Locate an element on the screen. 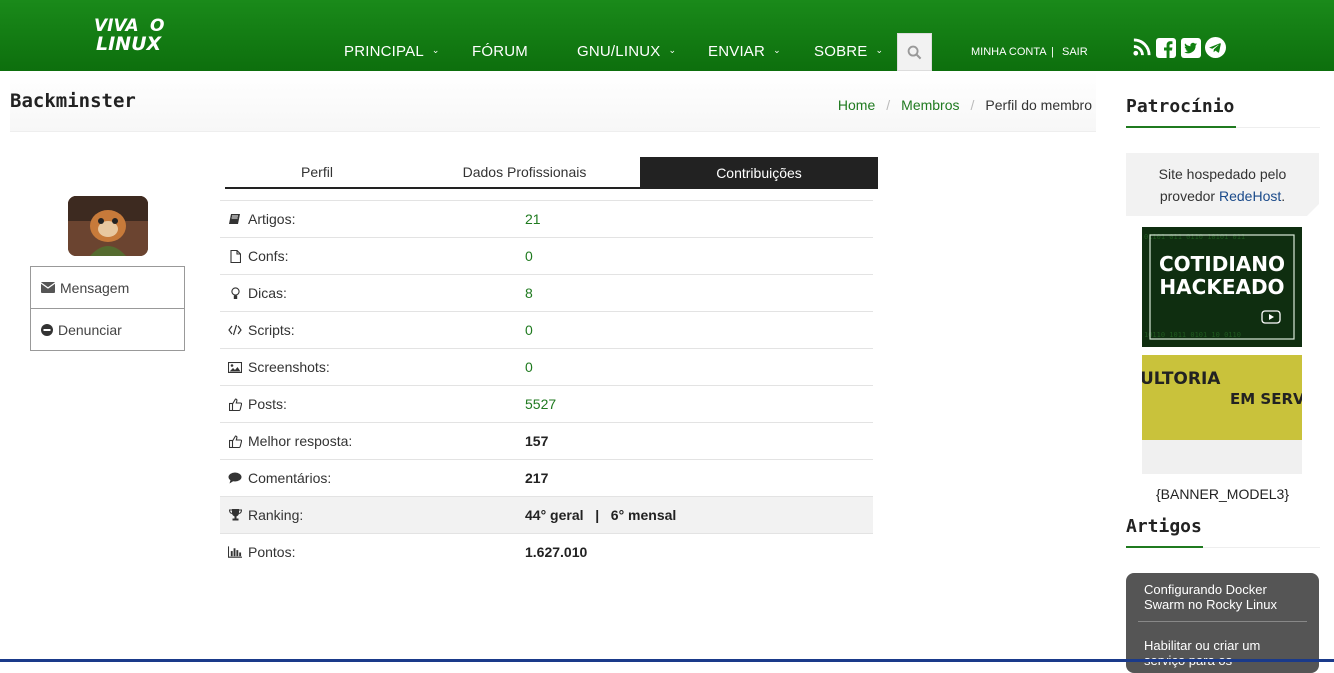 This screenshot has height=673, width=1334. facebook-icon is located at coordinates (1165, 47).